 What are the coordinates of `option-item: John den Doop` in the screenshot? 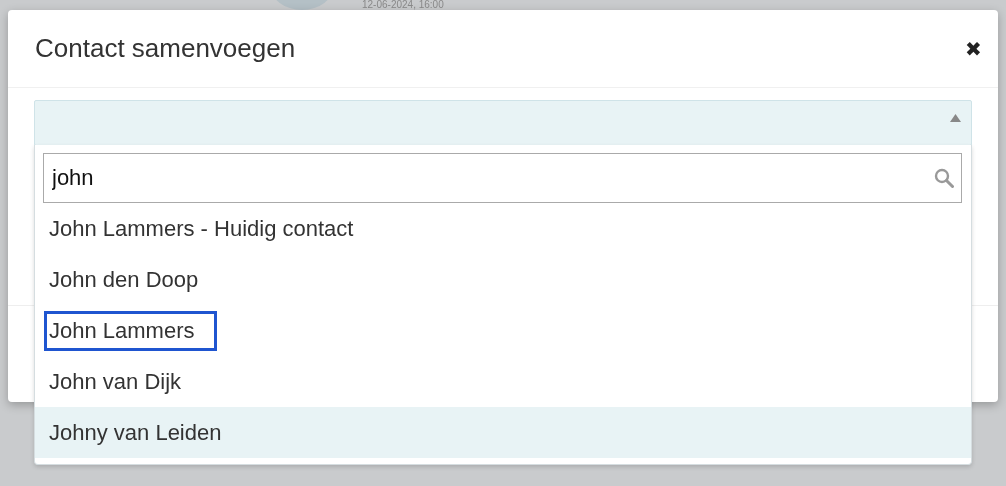 It's located at (503, 279).